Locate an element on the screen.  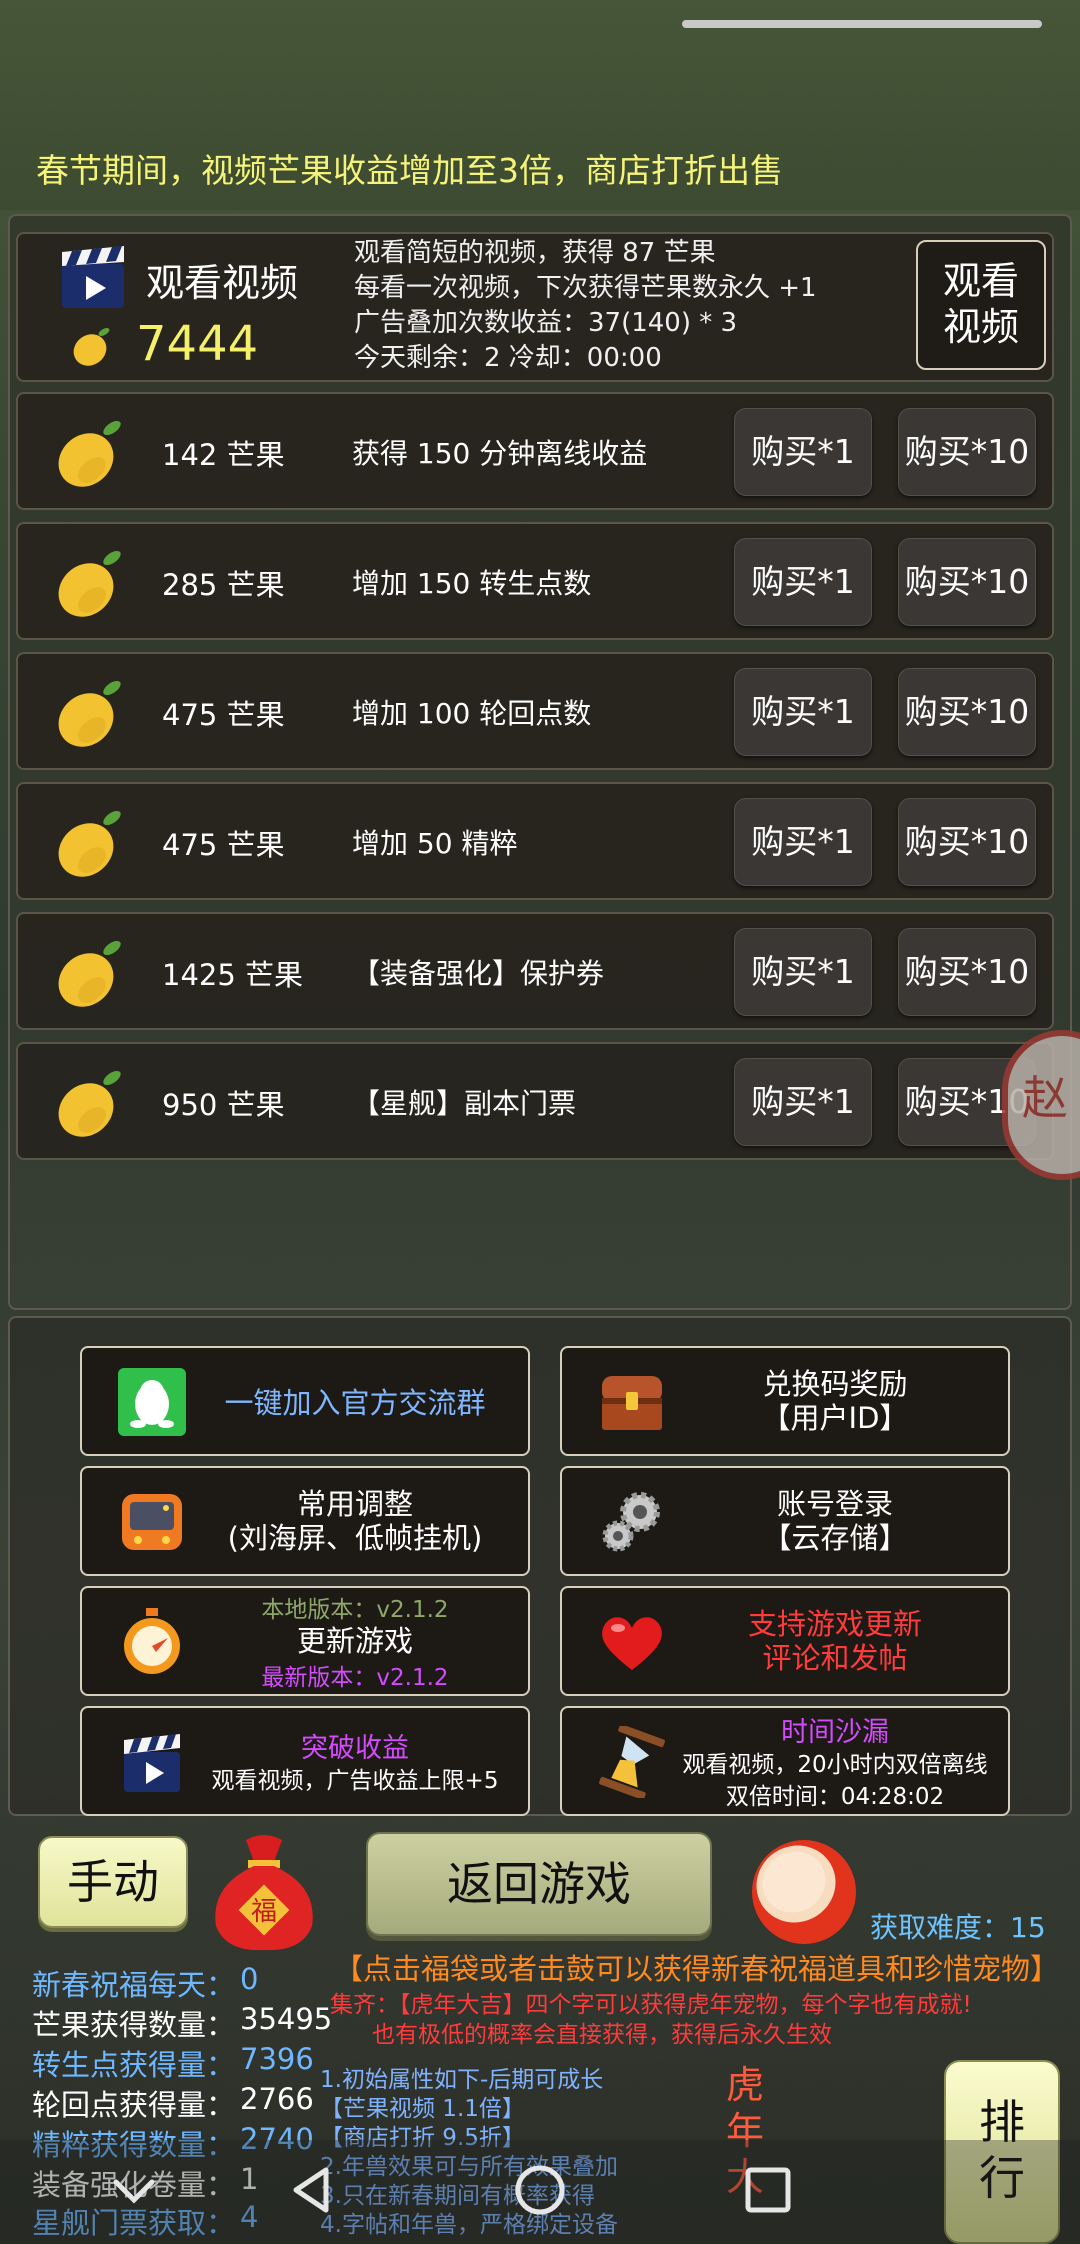
stat-row: 芒果获得数量： 35495 is located at coordinates (182, 2023).